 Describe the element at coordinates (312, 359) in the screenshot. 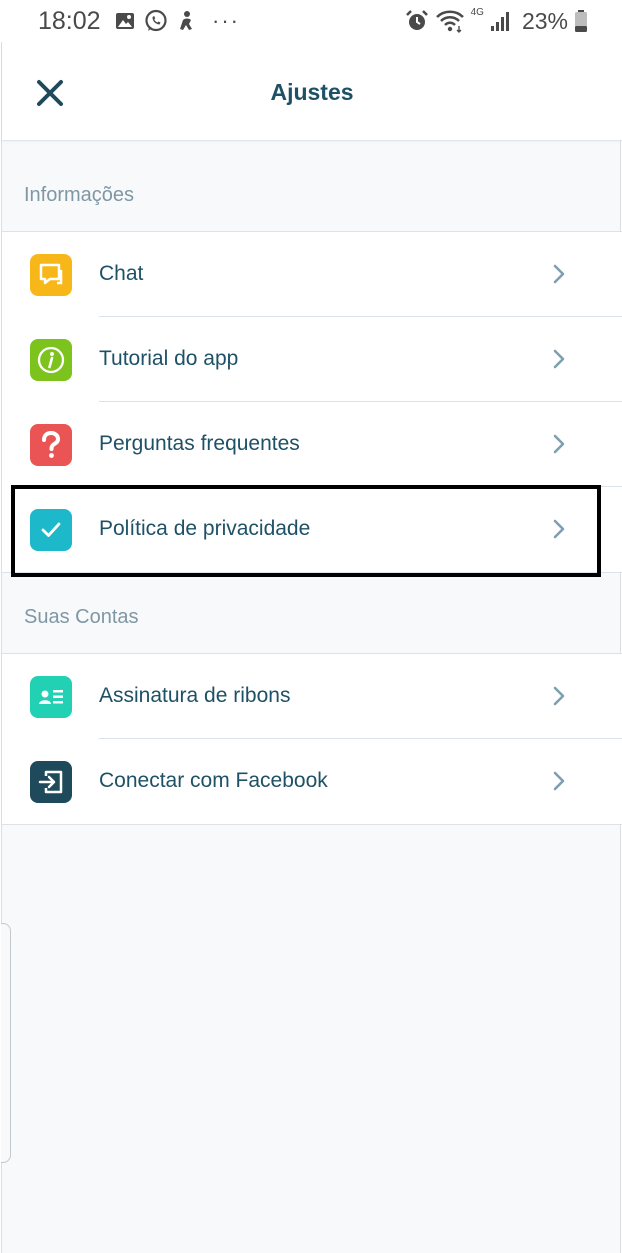

I see `settings-item-tutorial: Tutorial do app` at that location.